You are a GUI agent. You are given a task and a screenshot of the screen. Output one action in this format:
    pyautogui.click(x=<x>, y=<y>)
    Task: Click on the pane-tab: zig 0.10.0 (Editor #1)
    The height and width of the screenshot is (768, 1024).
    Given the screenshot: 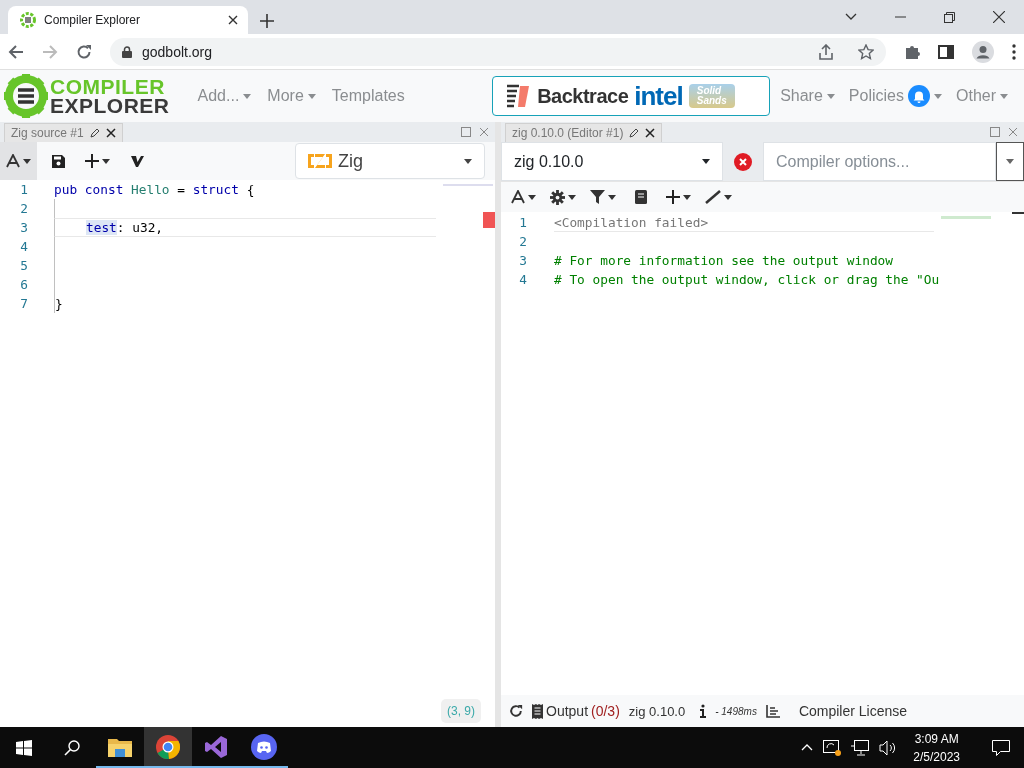 What is the action you would take?
    pyautogui.click(x=584, y=132)
    